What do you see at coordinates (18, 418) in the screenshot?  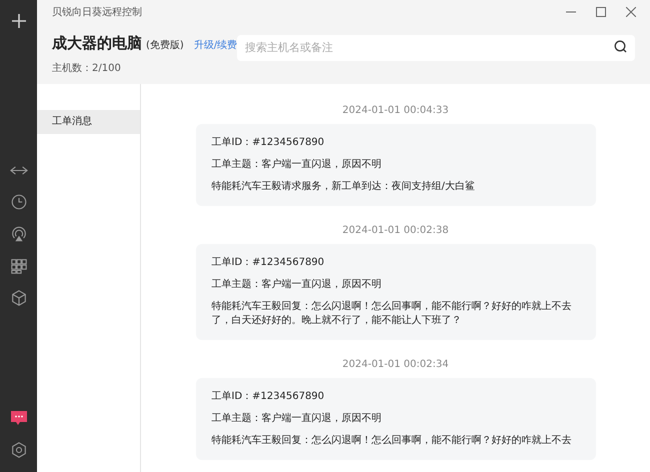 I see `chat-icon` at bounding box center [18, 418].